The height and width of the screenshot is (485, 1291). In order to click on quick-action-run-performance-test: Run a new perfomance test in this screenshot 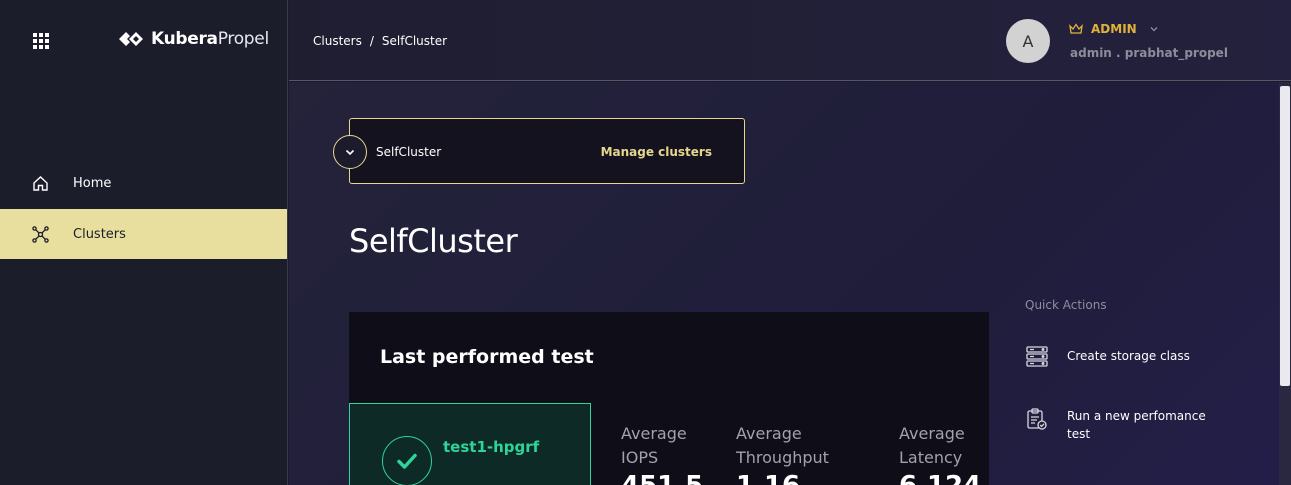, I will do `click(1121, 425)`.